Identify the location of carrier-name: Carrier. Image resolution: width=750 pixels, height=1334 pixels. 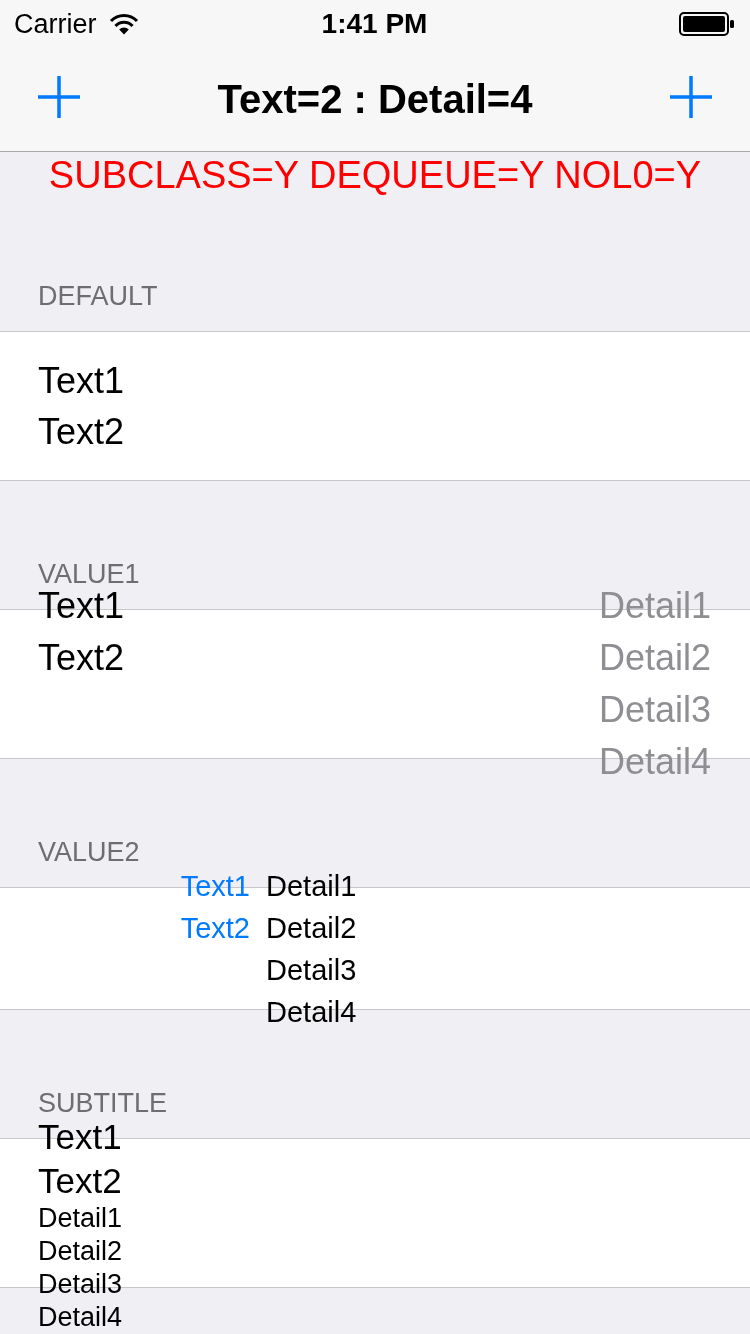
(55, 24).